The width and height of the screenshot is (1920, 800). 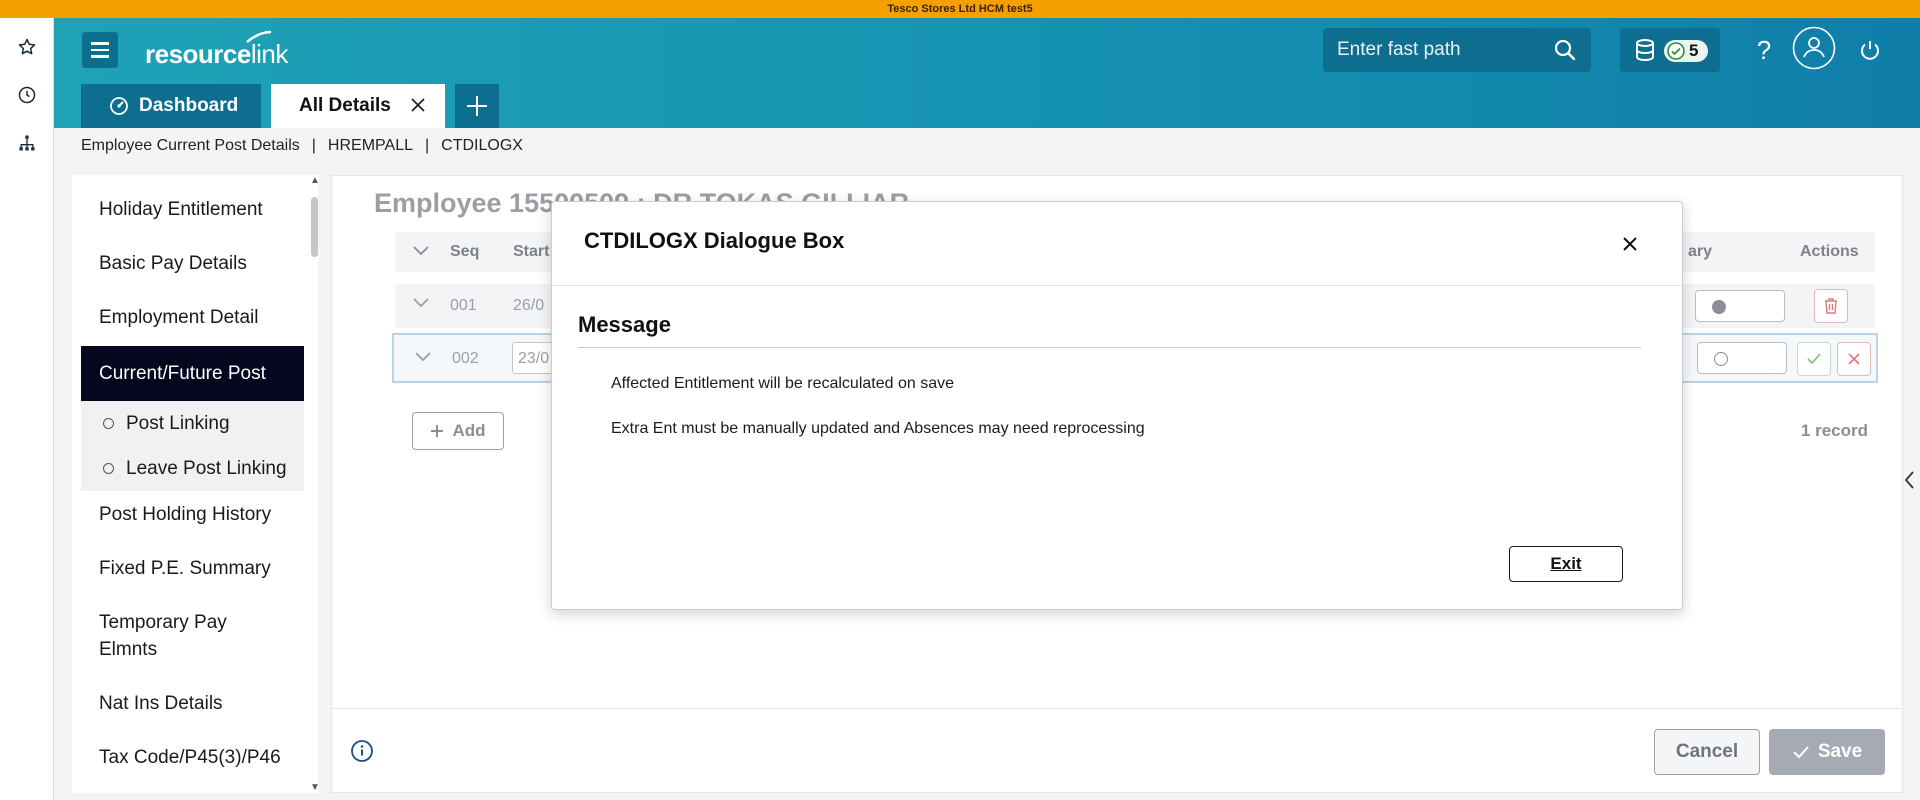 What do you see at coordinates (714, 240) in the screenshot?
I see `dialog-title: CTDILOGX Dialogue Box` at bounding box center [714, 240].